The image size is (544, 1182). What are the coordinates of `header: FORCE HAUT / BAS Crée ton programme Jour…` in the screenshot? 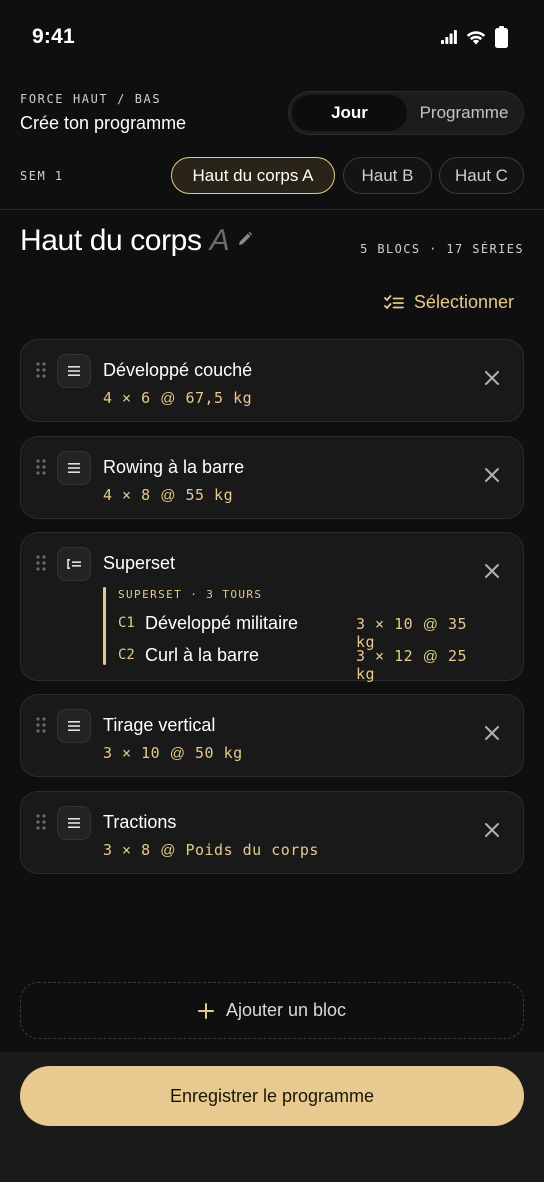 It's located at (272, 113).